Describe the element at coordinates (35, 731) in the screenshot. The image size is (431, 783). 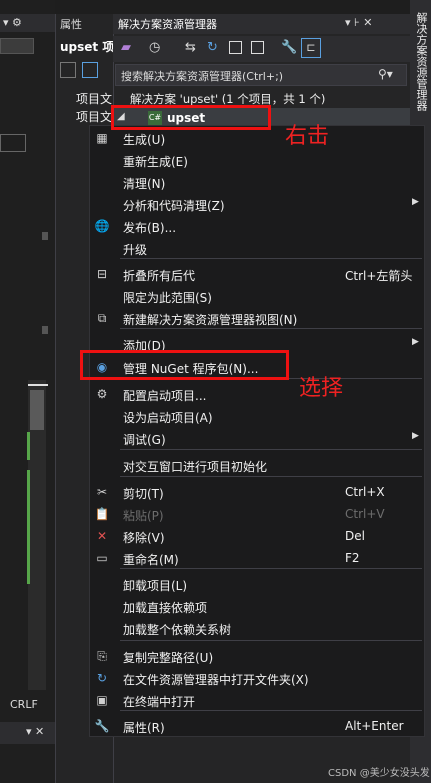
I see `bottom-panel-controls: ▾ ✕` at that location.